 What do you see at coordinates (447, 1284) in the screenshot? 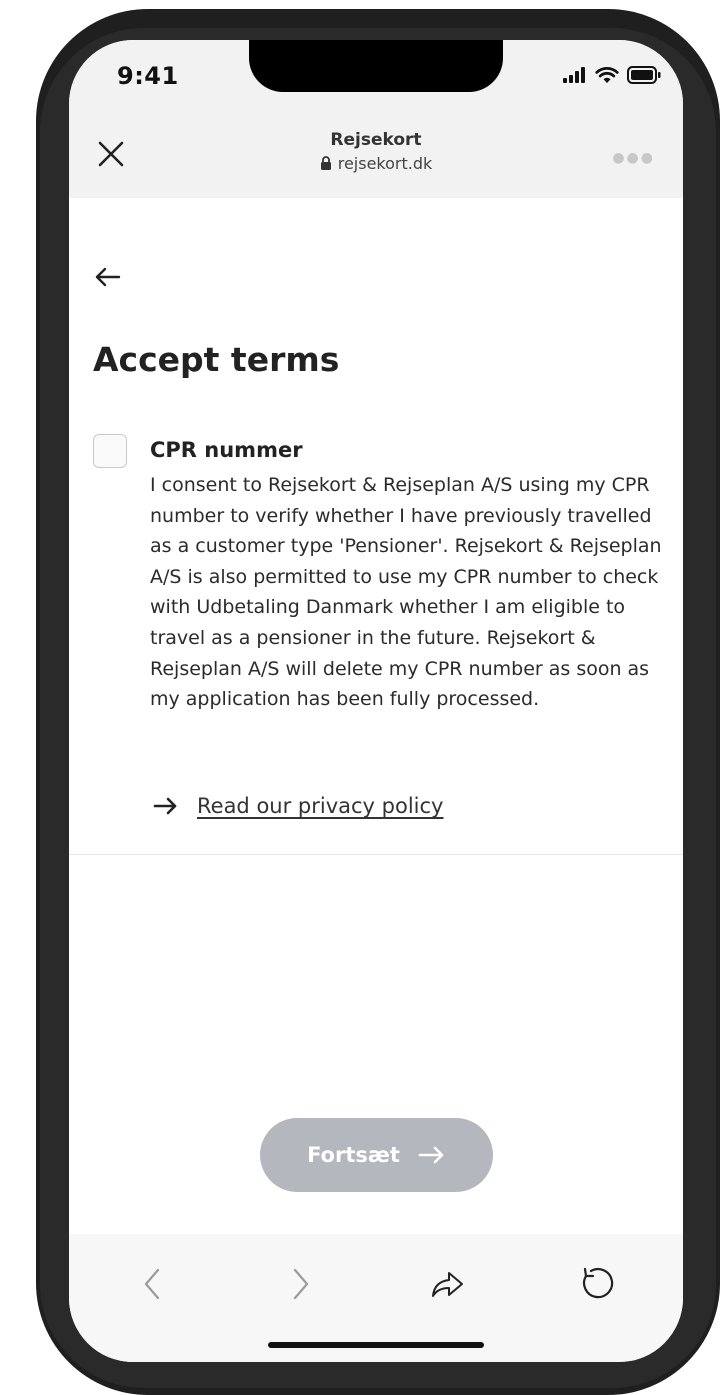
I see `share-icon` at bounding box center [447, 1284].